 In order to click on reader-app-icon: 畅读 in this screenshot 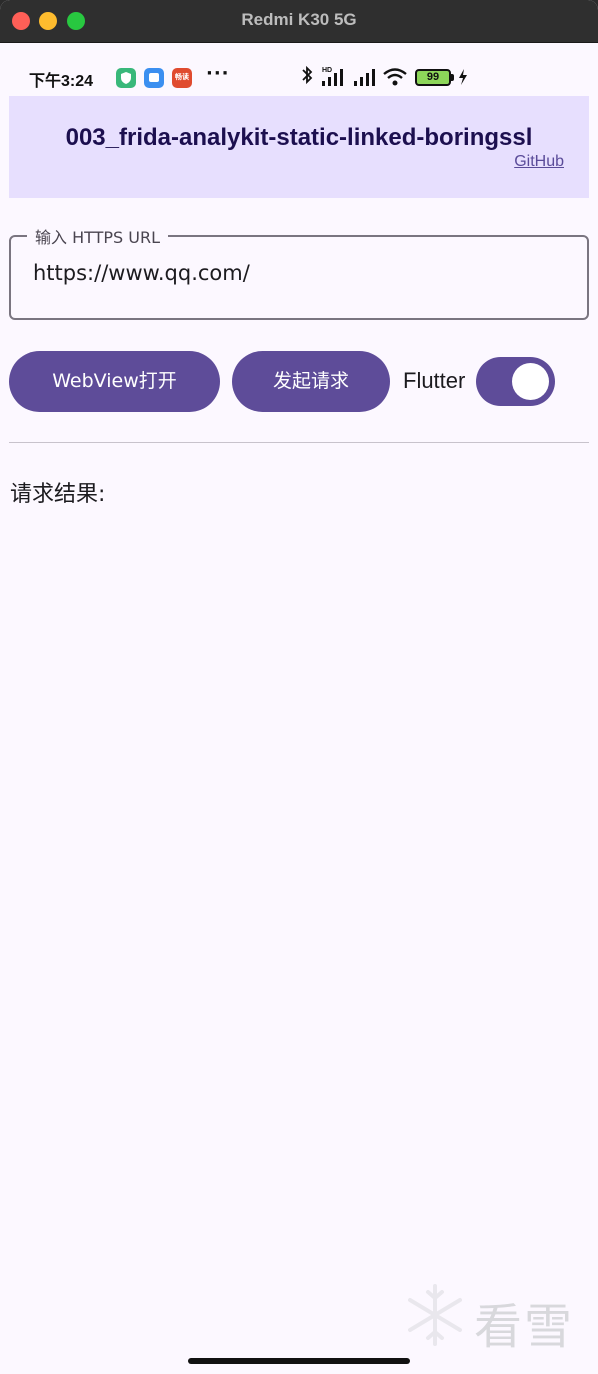, I will do `click(182, 78)`.